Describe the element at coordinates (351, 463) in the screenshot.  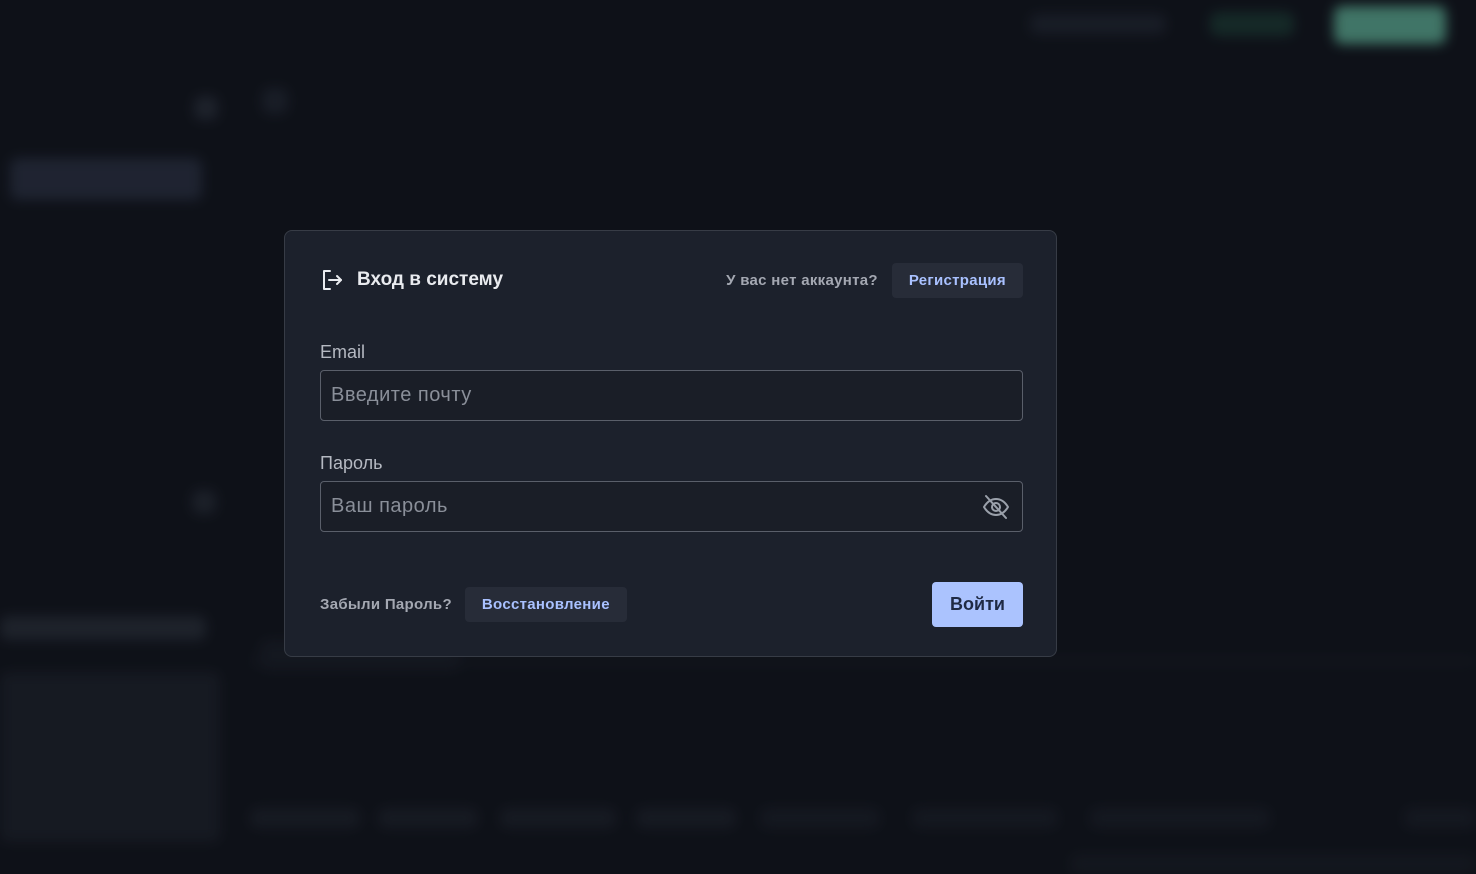
I see `password-label: Пароль` at that location.